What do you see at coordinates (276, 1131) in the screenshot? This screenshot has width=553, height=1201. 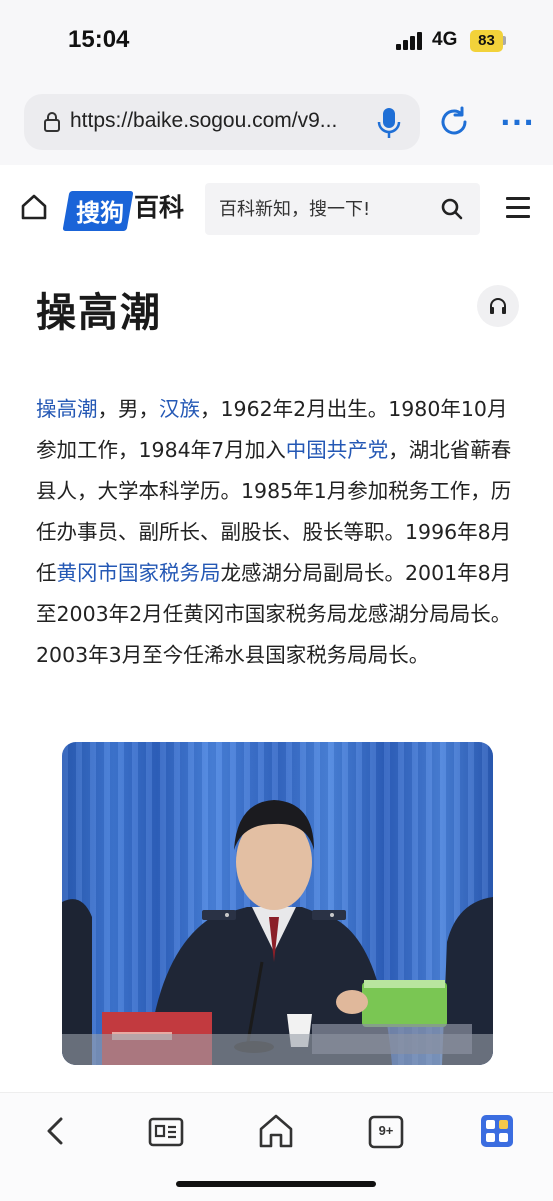 I see `browser-home-icon` at bounding box center [276, 1131].